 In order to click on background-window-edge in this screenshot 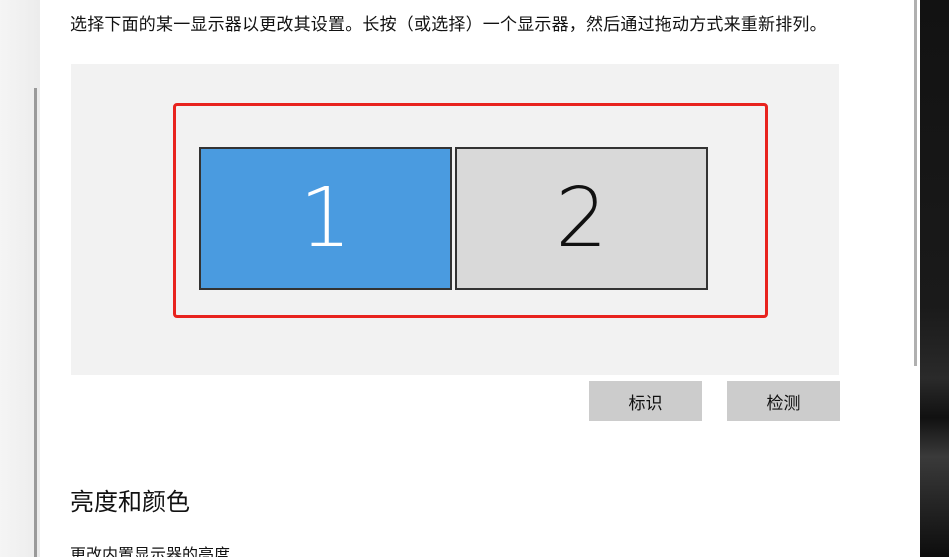, I will do `click(934, 278)`.